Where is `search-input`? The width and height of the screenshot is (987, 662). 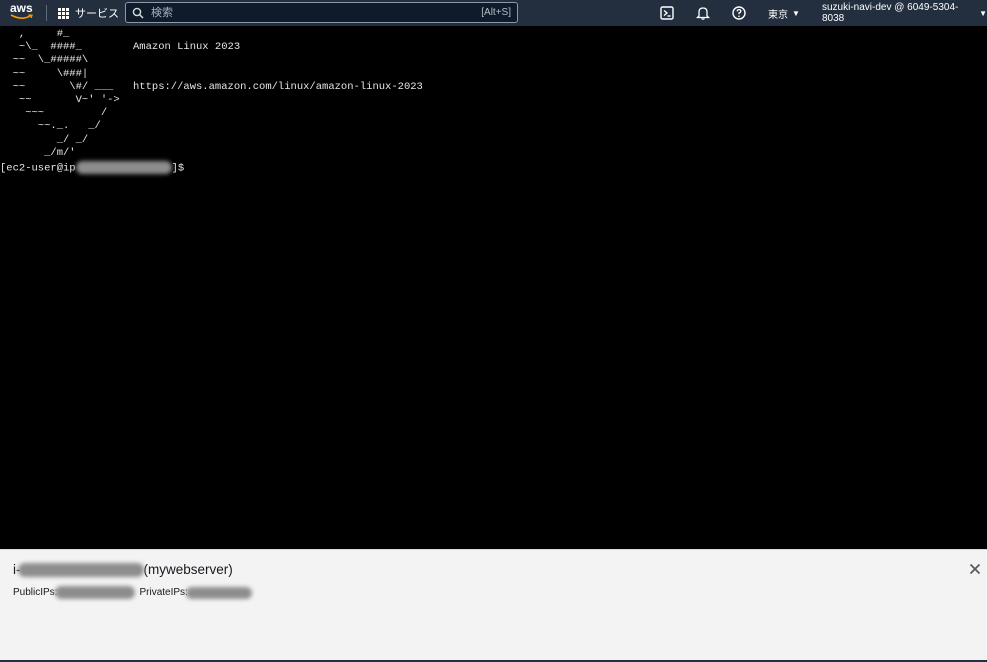
search-input is located at coordinates (313, 12).